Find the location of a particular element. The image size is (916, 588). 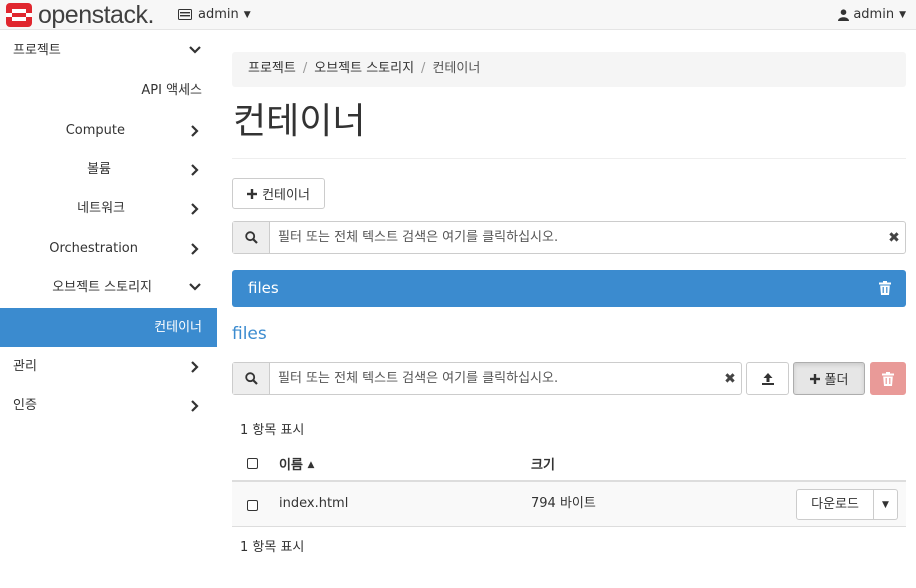

create-folder-label: 폴더 is located at coordinates (836, 380).